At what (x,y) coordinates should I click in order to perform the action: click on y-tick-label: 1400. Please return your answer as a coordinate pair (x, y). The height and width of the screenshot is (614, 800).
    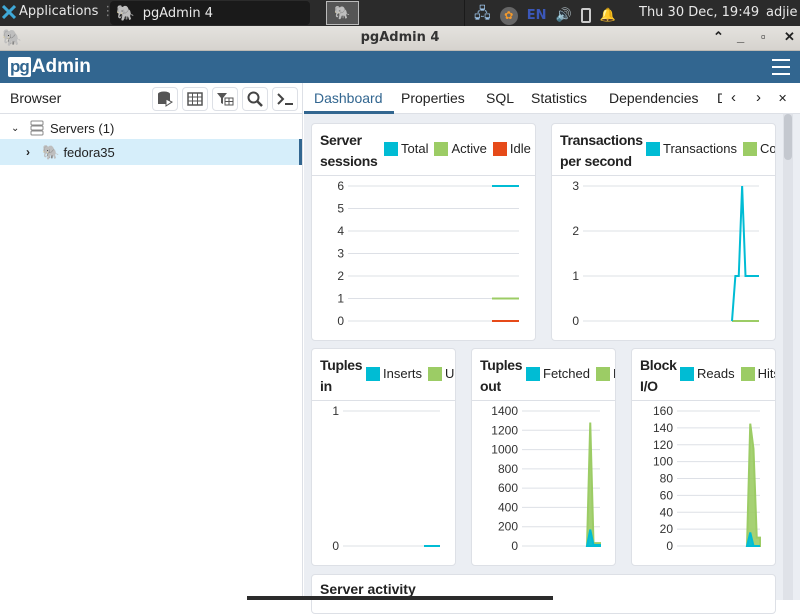
    Looking at the image, I should click on (504, 411).